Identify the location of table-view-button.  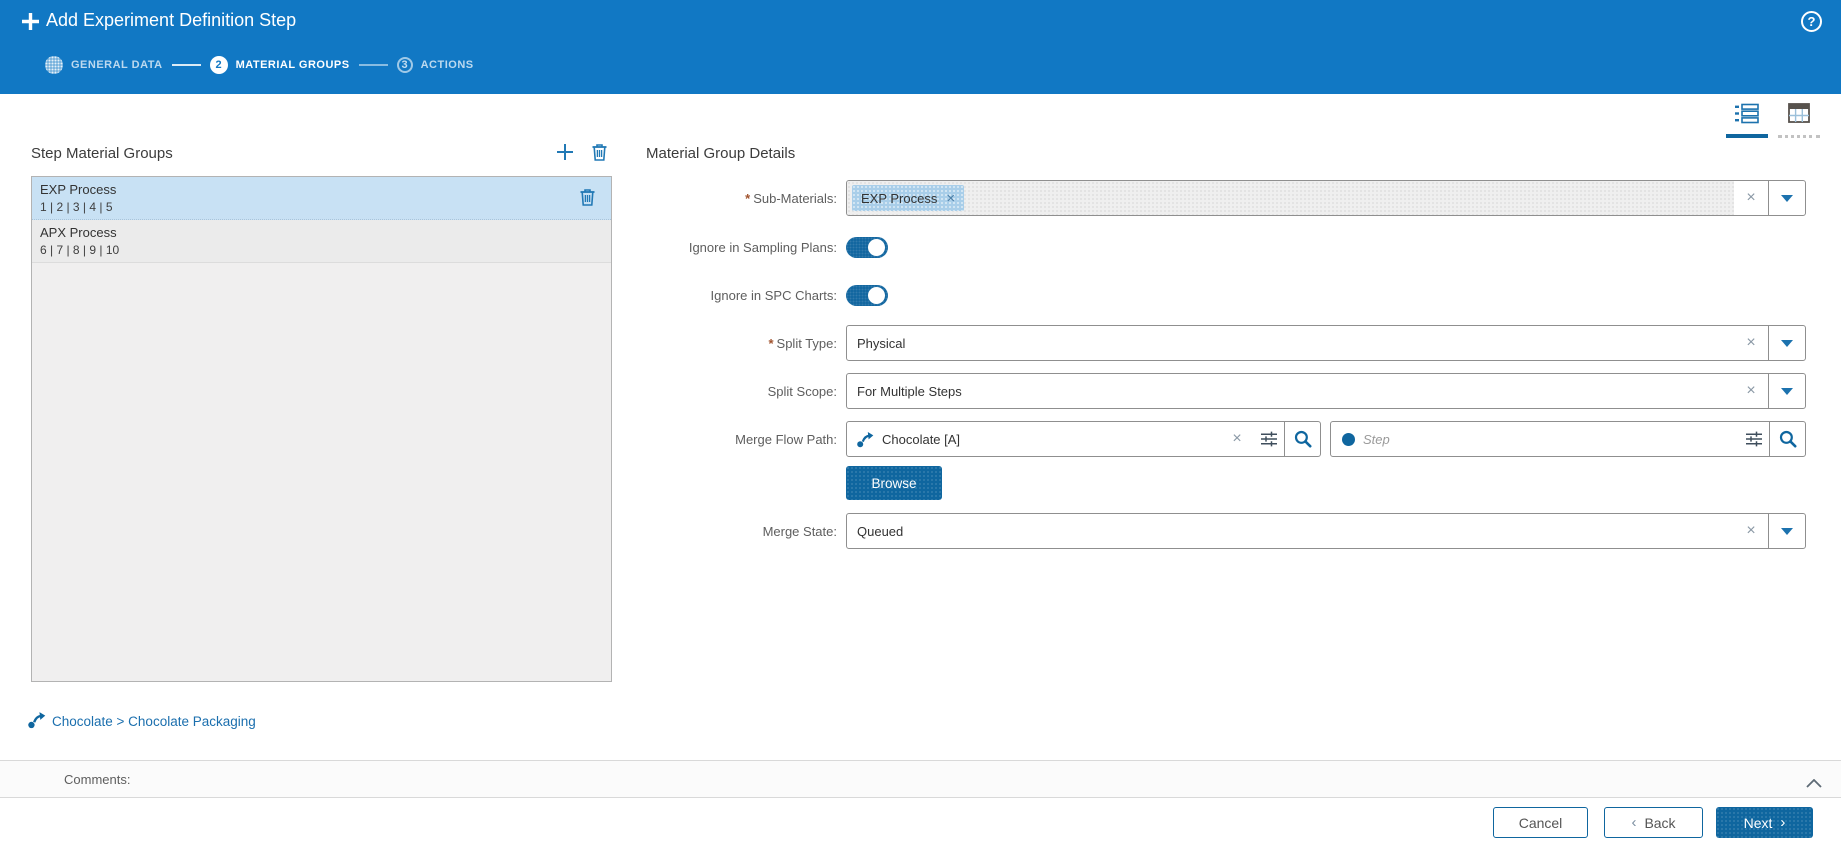
(1799, 120).